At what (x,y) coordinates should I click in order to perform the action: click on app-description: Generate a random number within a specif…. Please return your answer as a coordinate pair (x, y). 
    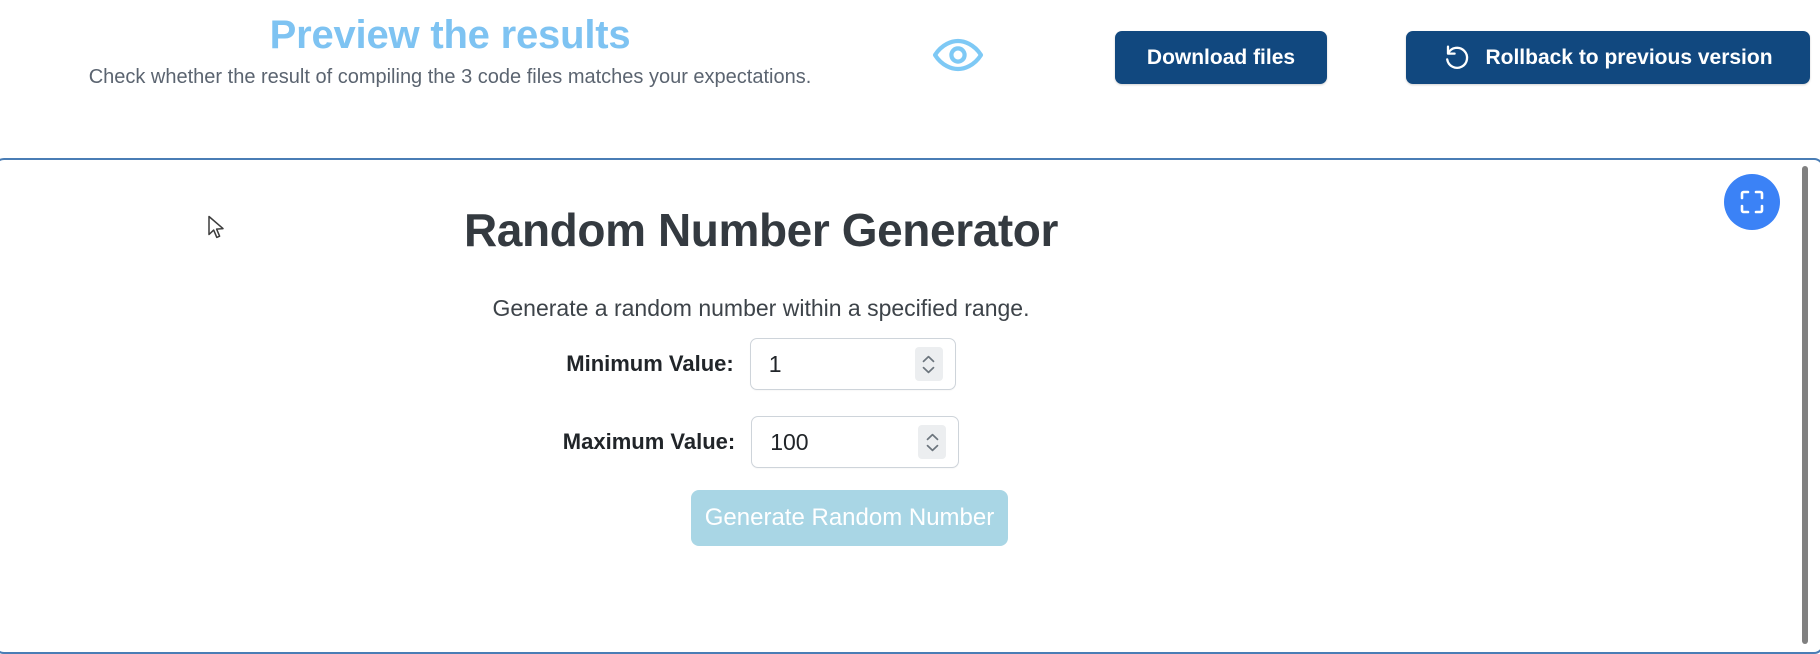
    Looking at the image, I should click on (761, 308).